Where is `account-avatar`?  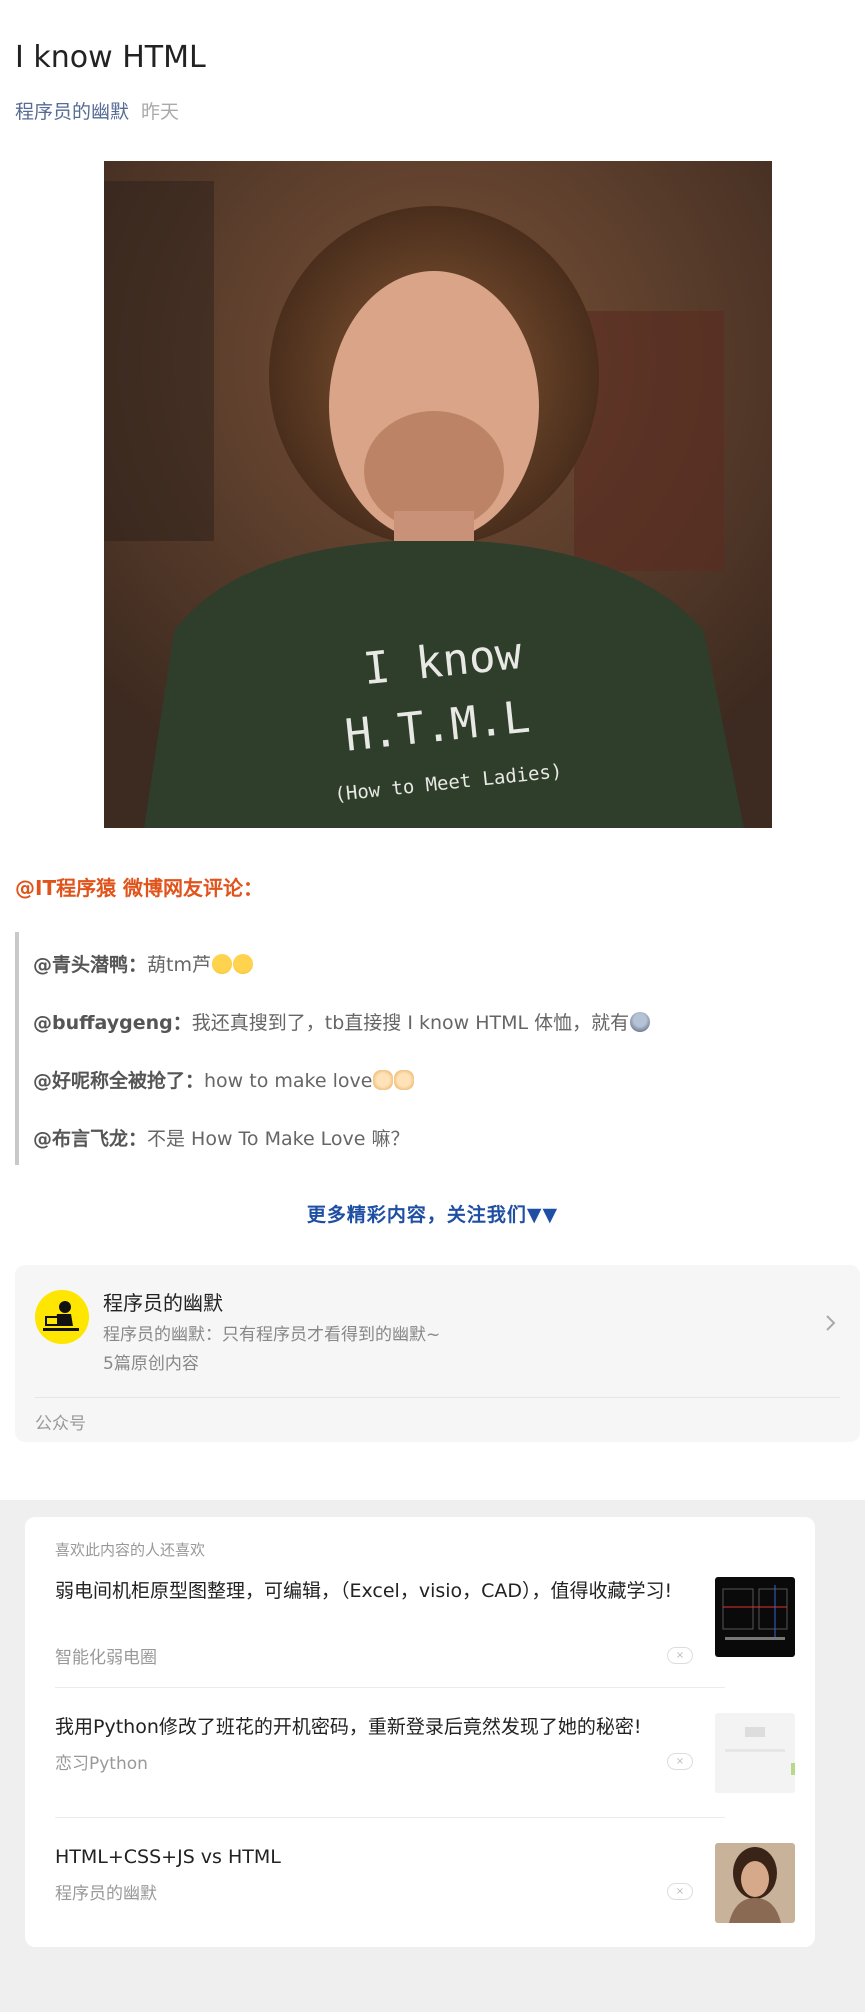
account-avatar is located at coordinates (62, 1317).